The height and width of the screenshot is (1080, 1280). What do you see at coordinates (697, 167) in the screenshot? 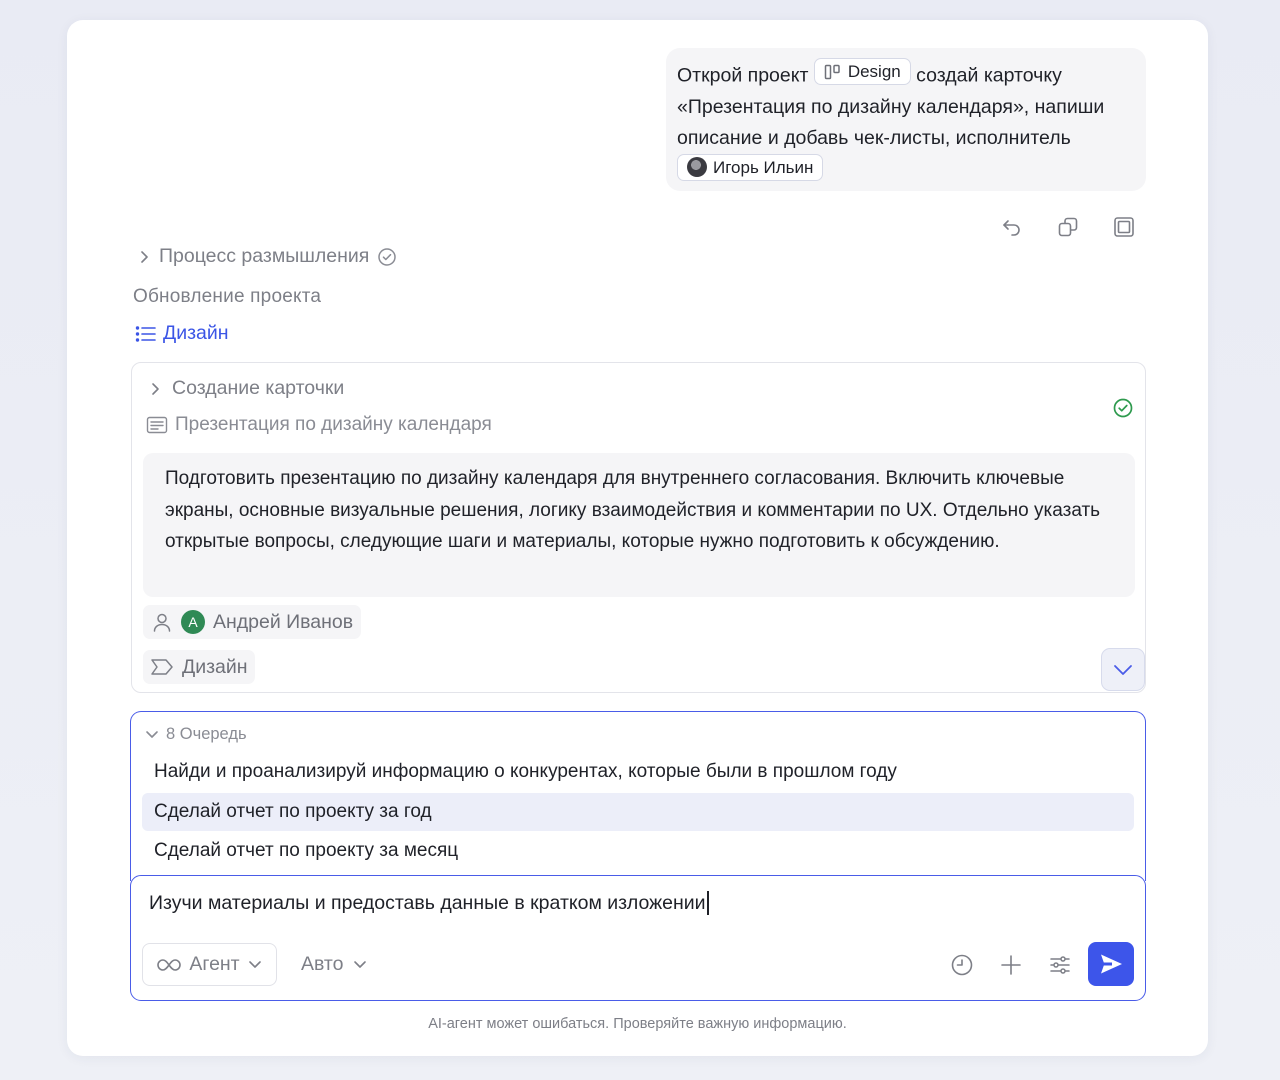
I see `avatar` at bounding box center [697, 167].